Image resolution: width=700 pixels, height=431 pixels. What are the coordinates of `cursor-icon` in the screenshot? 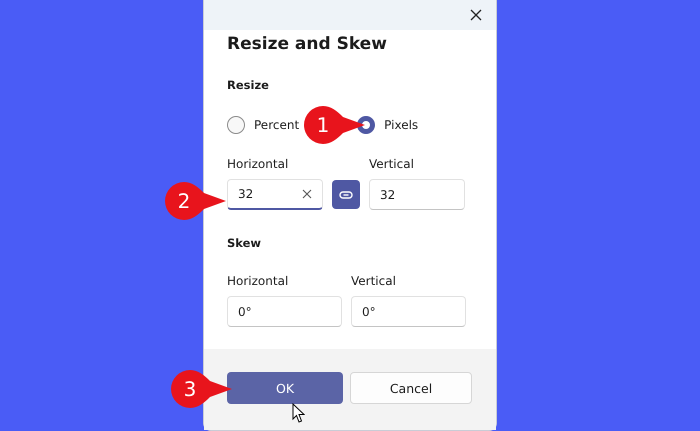 It's located at (298, 413).